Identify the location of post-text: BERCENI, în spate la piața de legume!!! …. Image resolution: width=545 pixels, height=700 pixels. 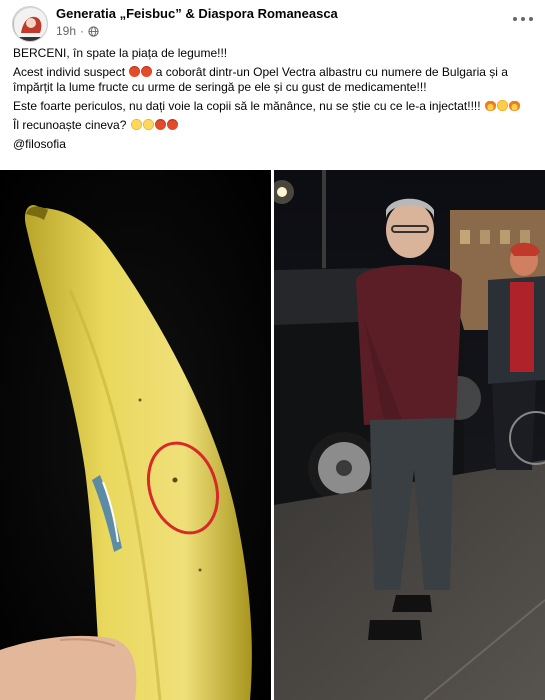
(273, 101).